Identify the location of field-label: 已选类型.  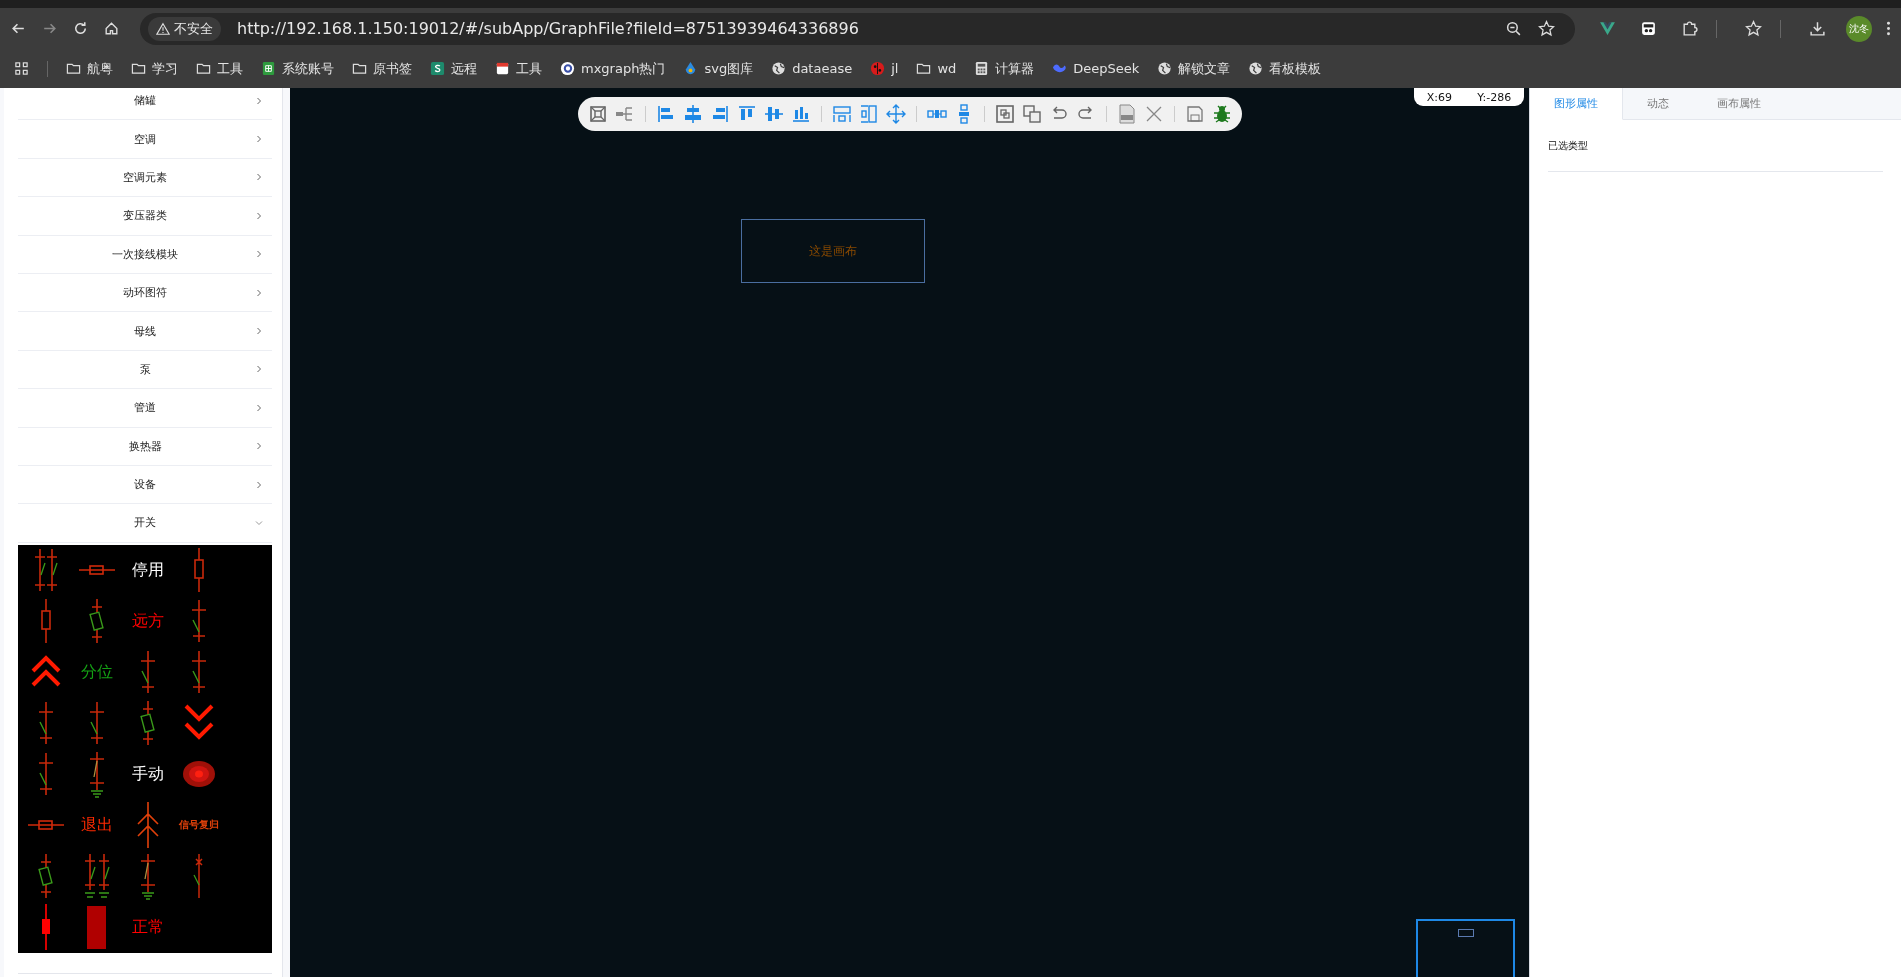
(1568, 145).